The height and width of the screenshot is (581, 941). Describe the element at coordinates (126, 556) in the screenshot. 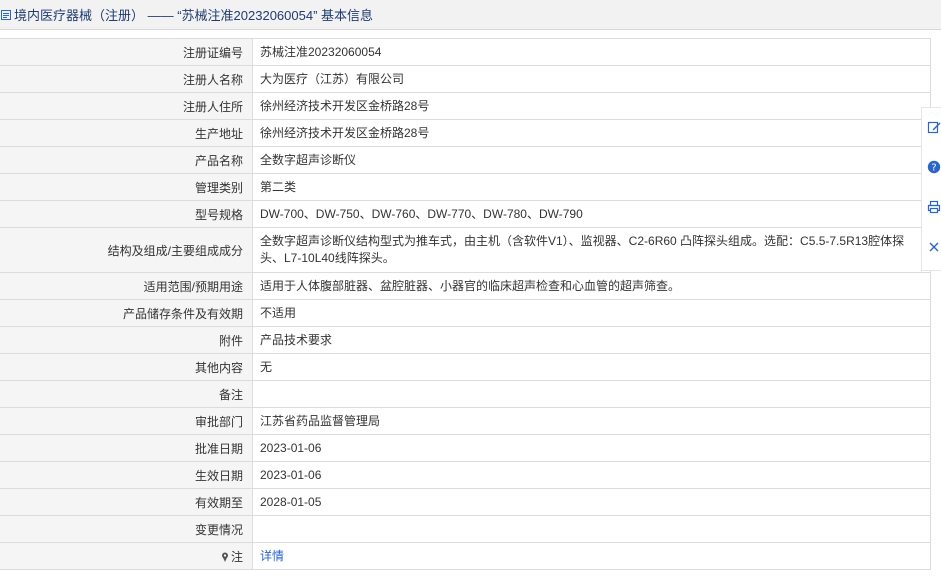

I see `row-label-note: 注` at that location.